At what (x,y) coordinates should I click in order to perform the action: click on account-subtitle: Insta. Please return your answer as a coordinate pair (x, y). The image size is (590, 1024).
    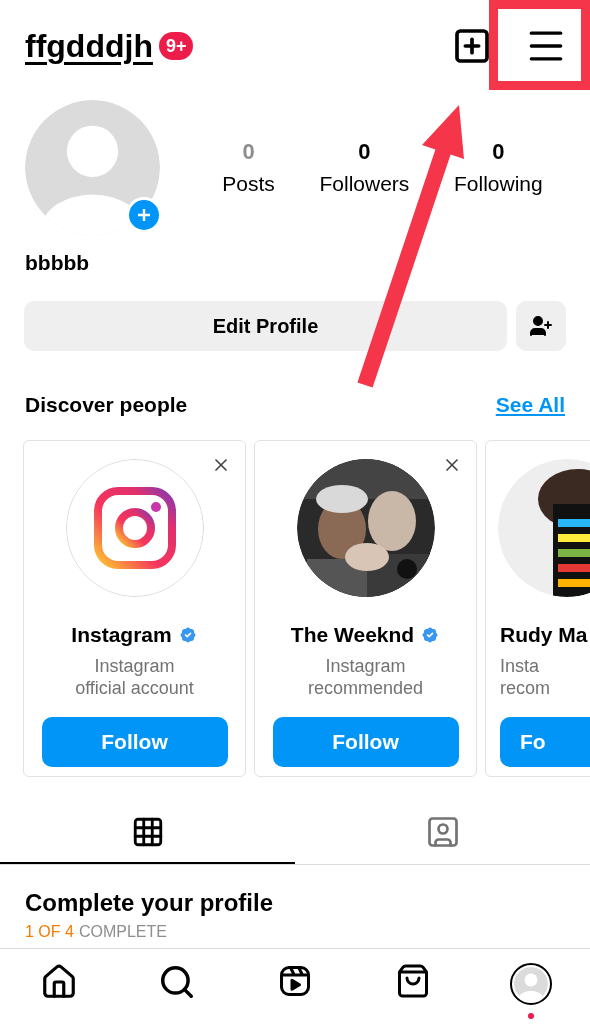
    Looking at the image, I should click on (520, 665).